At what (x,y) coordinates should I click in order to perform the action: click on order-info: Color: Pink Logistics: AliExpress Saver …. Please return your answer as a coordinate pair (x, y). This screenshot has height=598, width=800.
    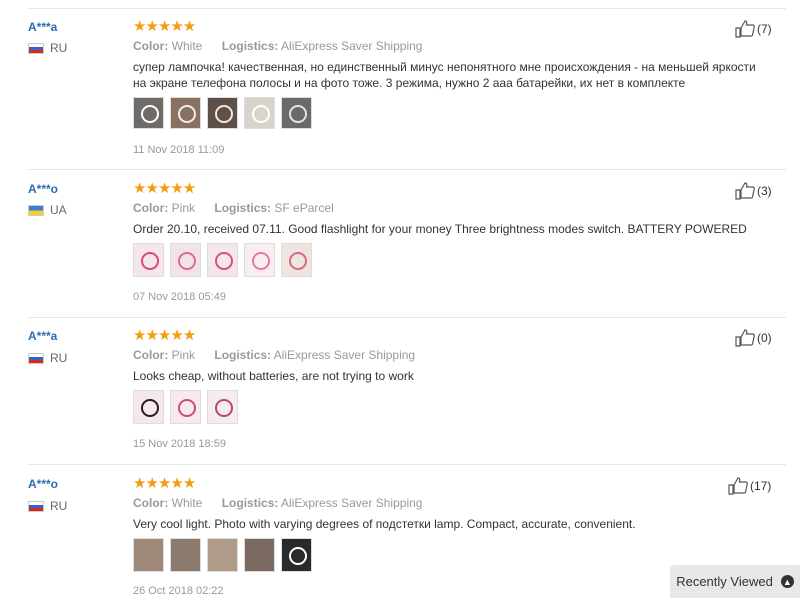
    Looking at the image, I should click on (282, 355).